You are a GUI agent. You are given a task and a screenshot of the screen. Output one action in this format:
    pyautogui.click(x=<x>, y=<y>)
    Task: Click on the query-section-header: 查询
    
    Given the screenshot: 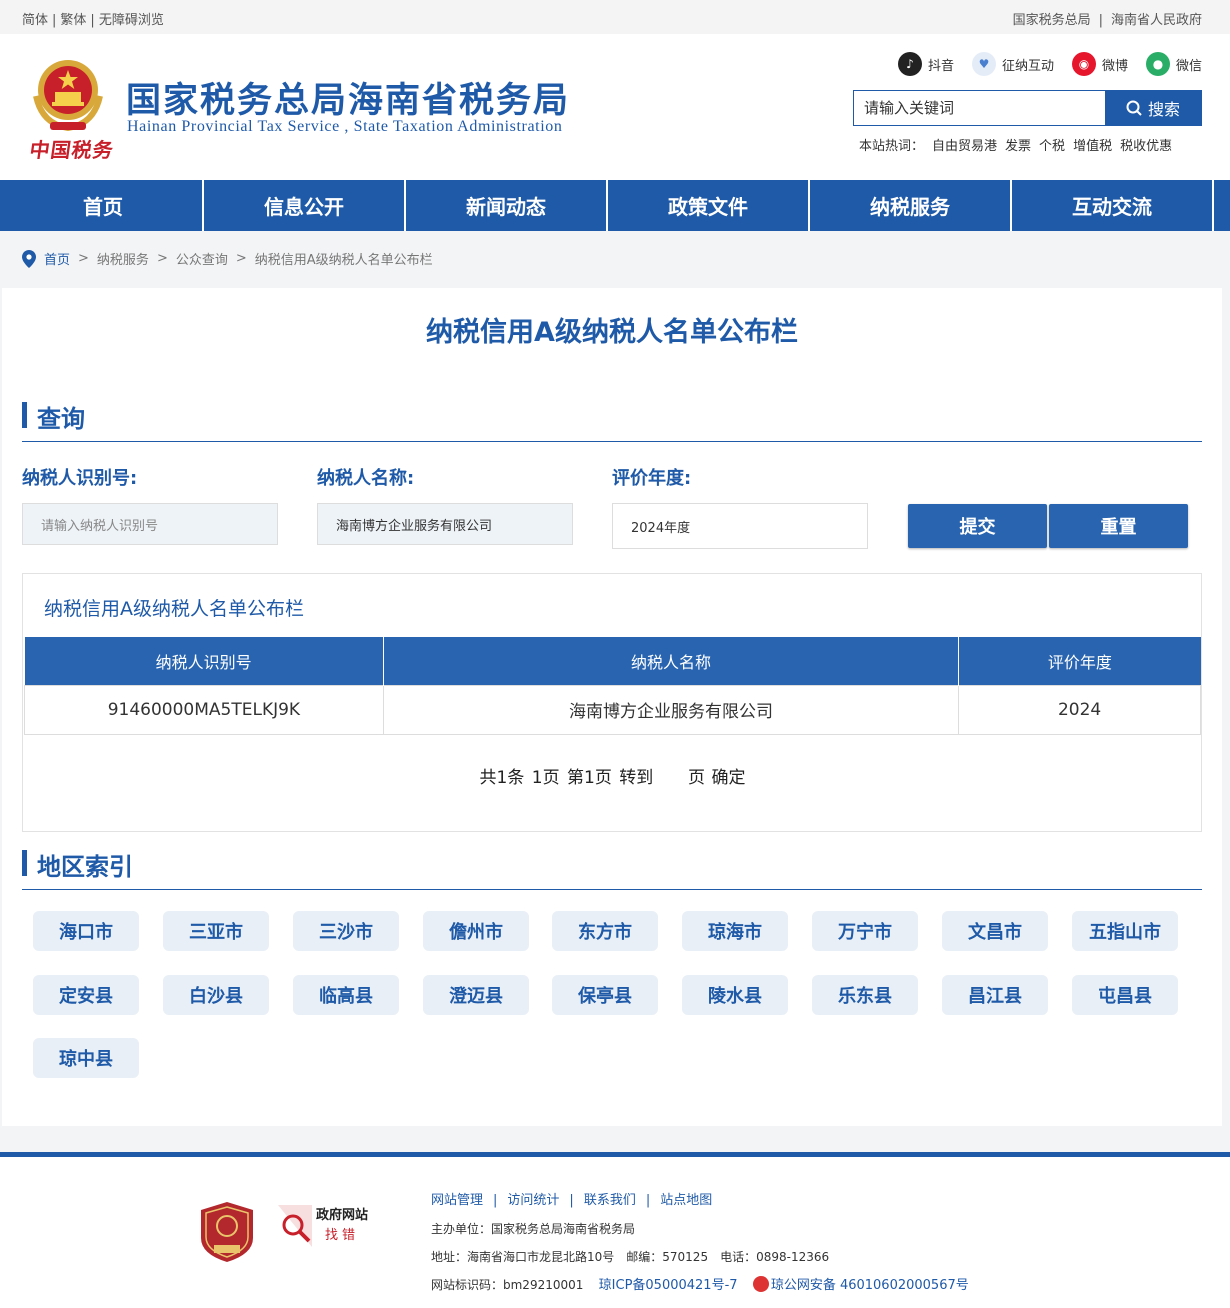 What is the action you would take?
    pyautogui.click(x=612, y=422)
    